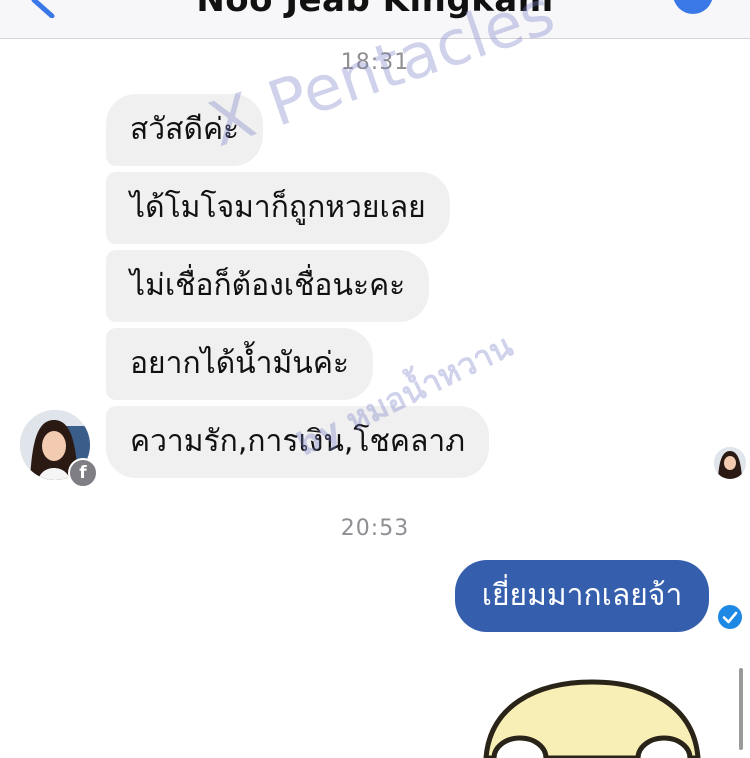 This screenshot has height=758, width=750. I want to click on received-message: ความรัก,การเงิน,โชคลาภ, so click(297, 442).